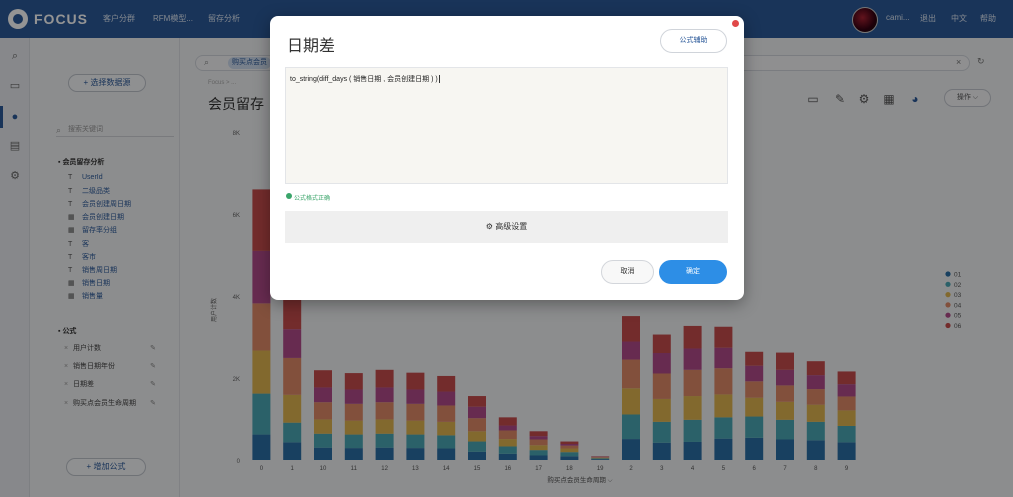  What do you see at coordinates (693, 272) in the screenshot?
I see `confirm-button: 确定` at bounding box center [693, 272].